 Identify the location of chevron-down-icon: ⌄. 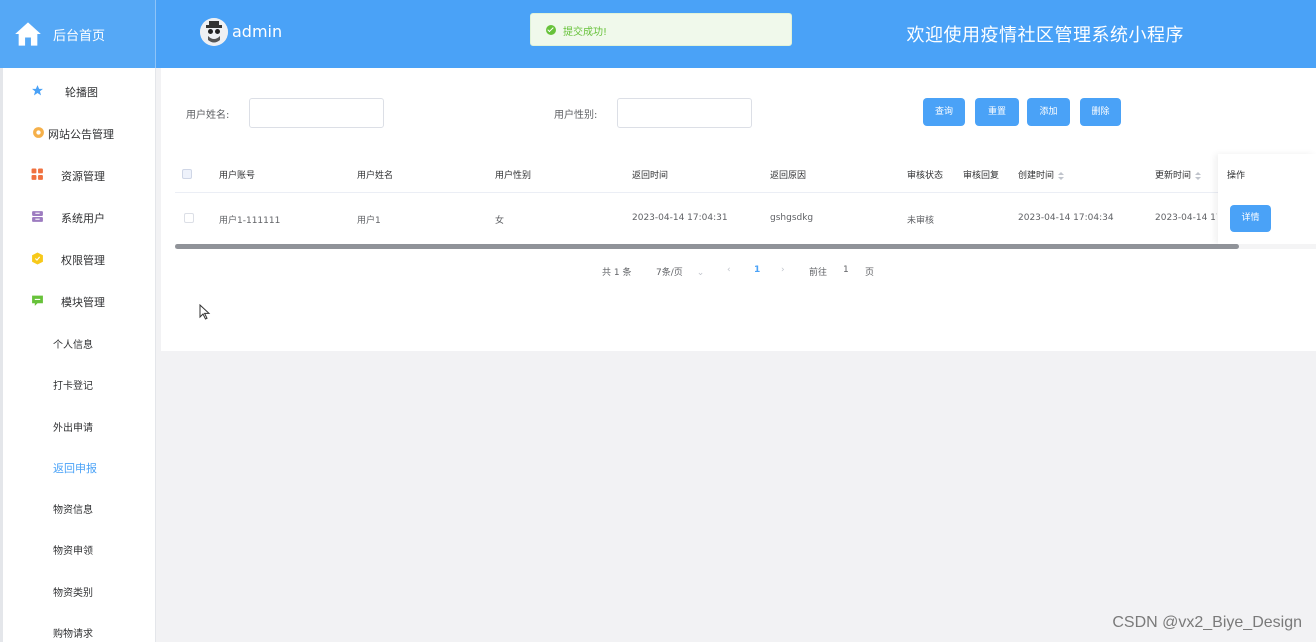
(700, 273).